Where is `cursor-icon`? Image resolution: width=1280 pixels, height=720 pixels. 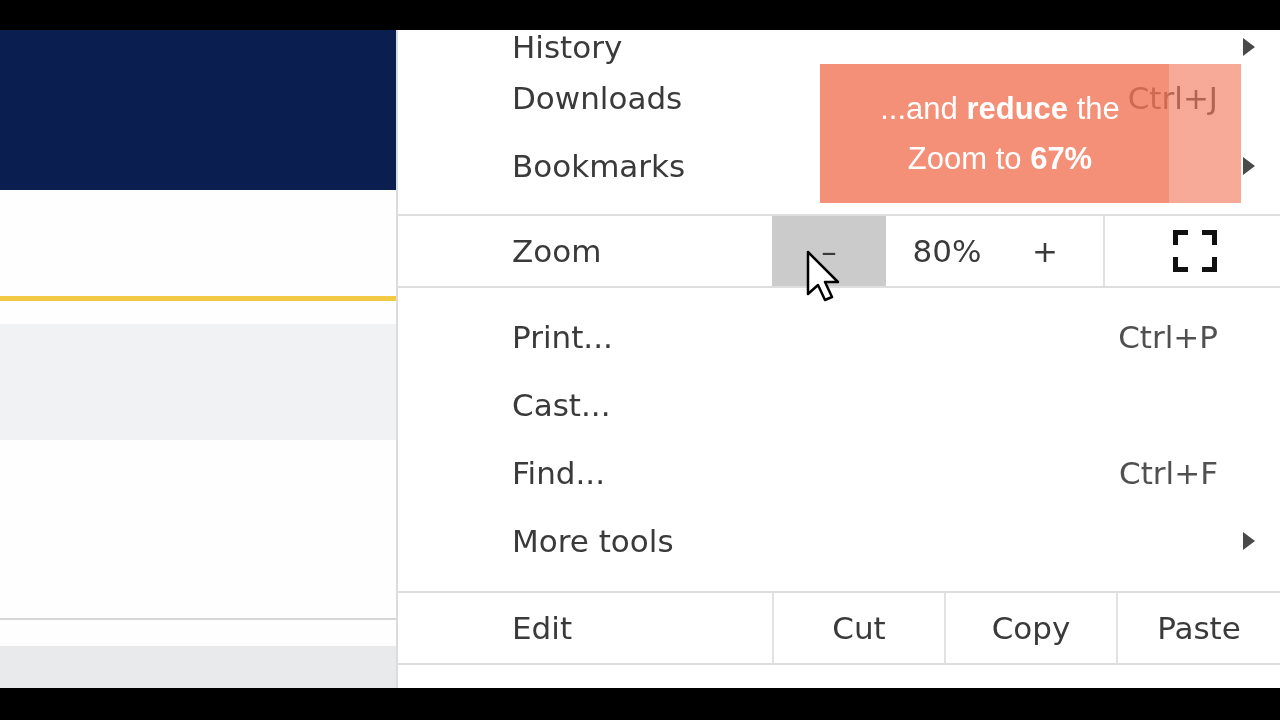
cursor-icon is located at coordinates (823, 276).